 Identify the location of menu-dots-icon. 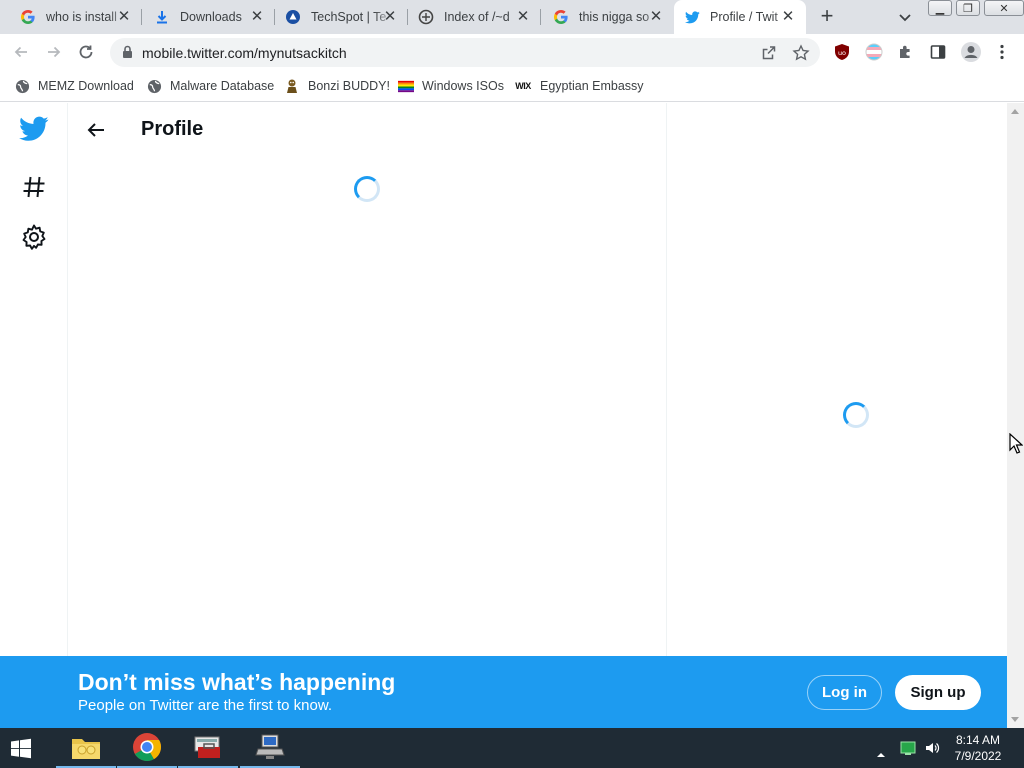
(1002, 52).